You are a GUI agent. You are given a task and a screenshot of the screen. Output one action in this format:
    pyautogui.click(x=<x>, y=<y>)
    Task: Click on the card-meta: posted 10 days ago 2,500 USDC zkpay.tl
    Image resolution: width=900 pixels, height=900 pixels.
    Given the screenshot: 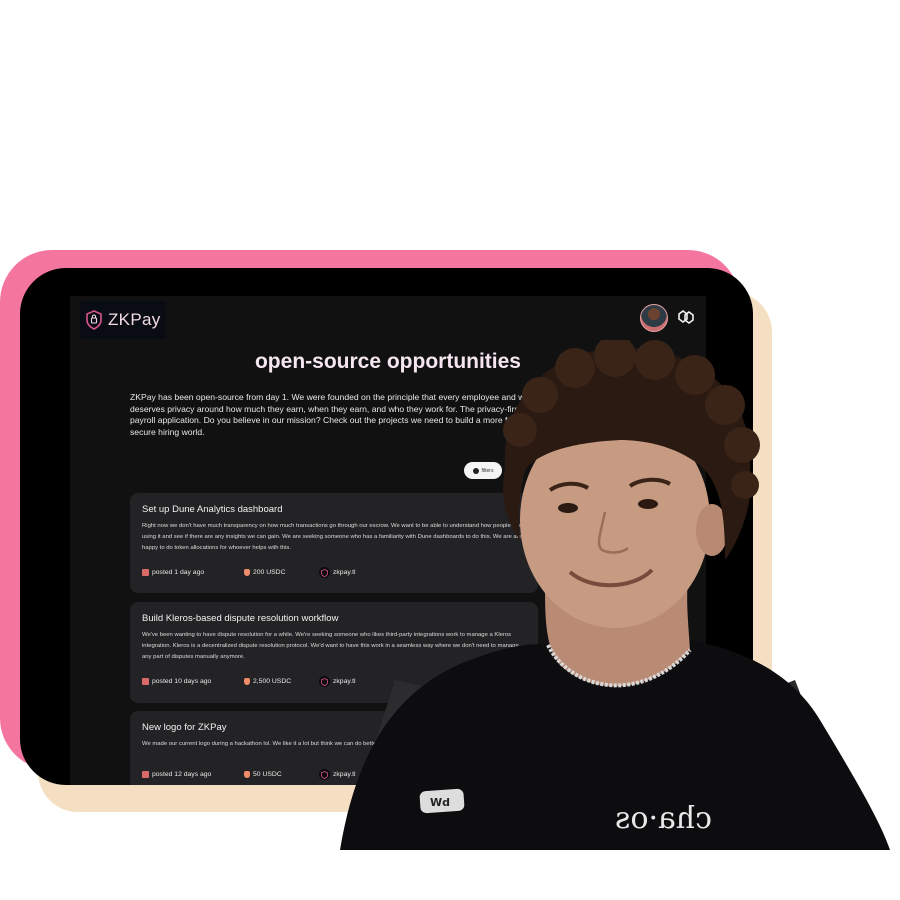 What is the action you would take?
    pyautogui.click(x=249, y=681)
    